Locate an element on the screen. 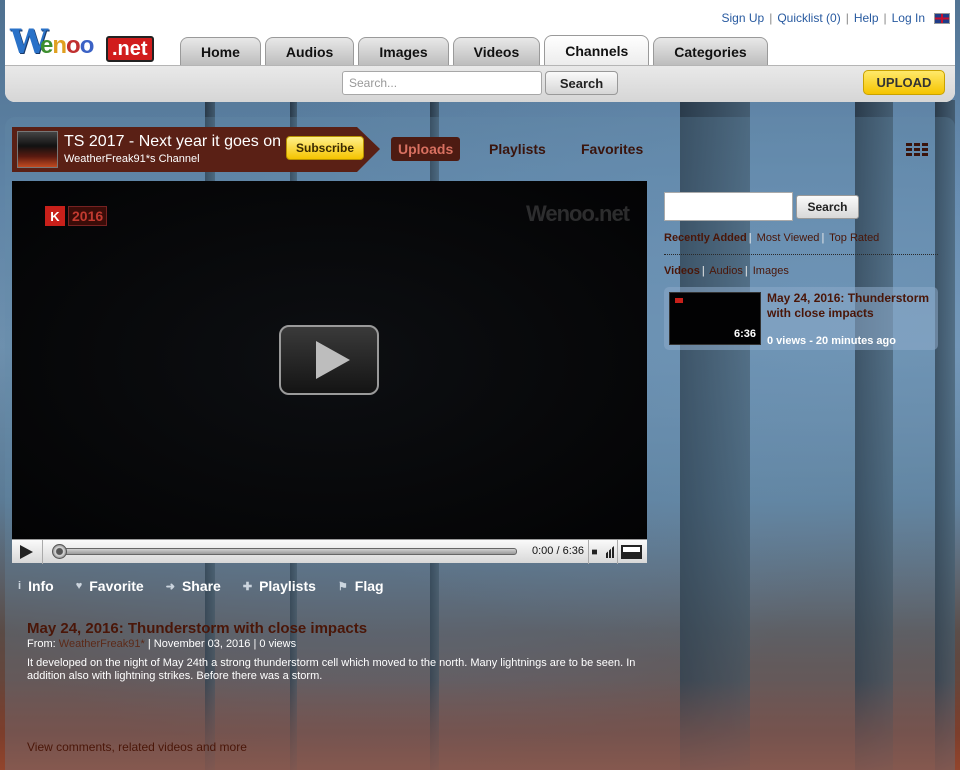  video-actions: i Info ♥ Favorite ➜ Share ✚ Playlists ⚑ Flag is located at coordinates (212, 586).